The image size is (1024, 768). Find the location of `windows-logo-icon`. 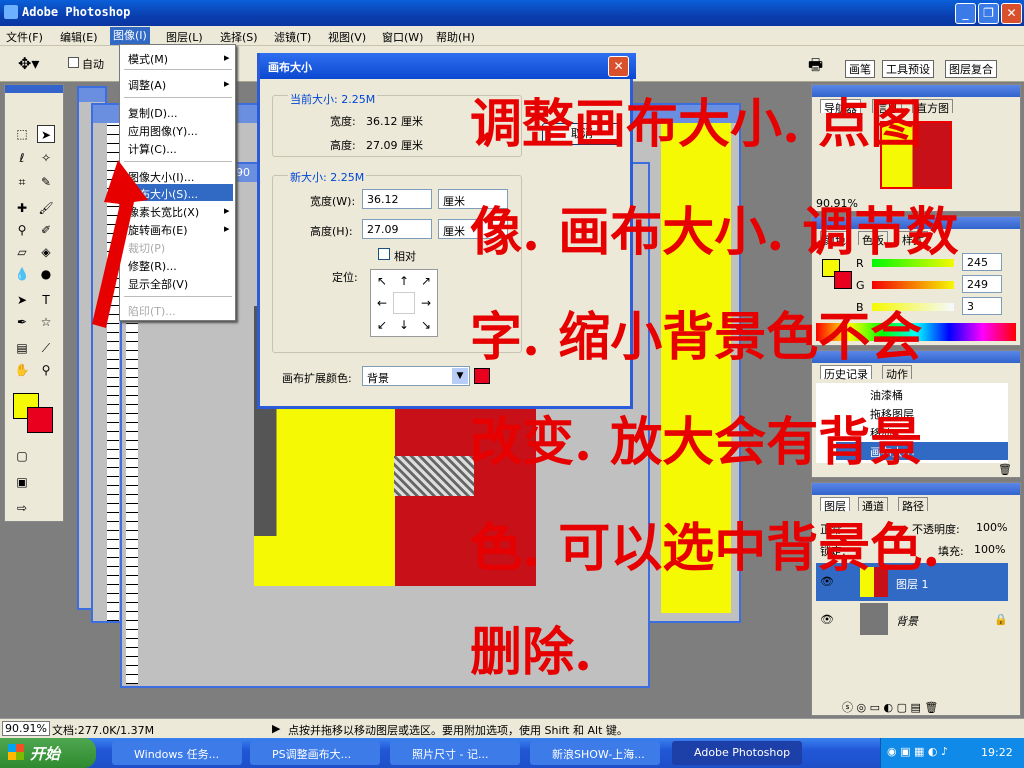

windows-logo-icon is located at coordinates (16, 752).